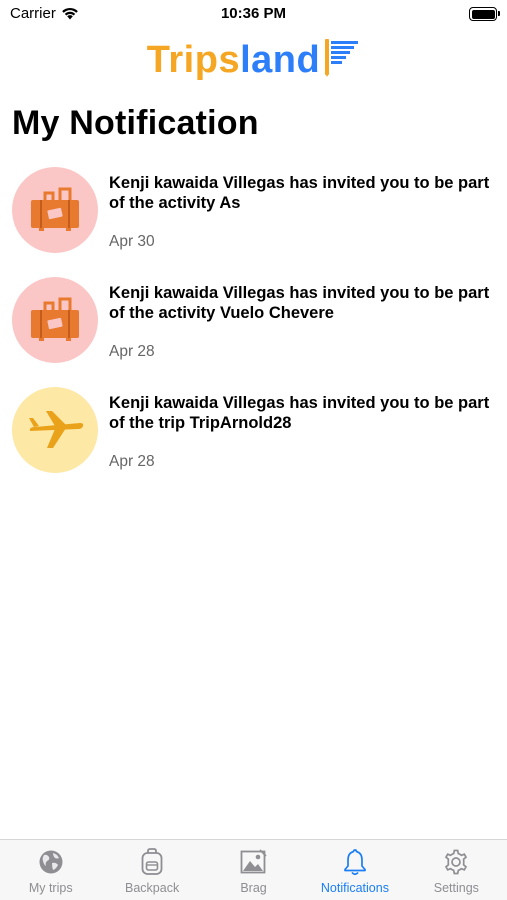  Describe the element at coordinates (135, 123) in the screenshot. I see `page-title: My Notification` at that location.